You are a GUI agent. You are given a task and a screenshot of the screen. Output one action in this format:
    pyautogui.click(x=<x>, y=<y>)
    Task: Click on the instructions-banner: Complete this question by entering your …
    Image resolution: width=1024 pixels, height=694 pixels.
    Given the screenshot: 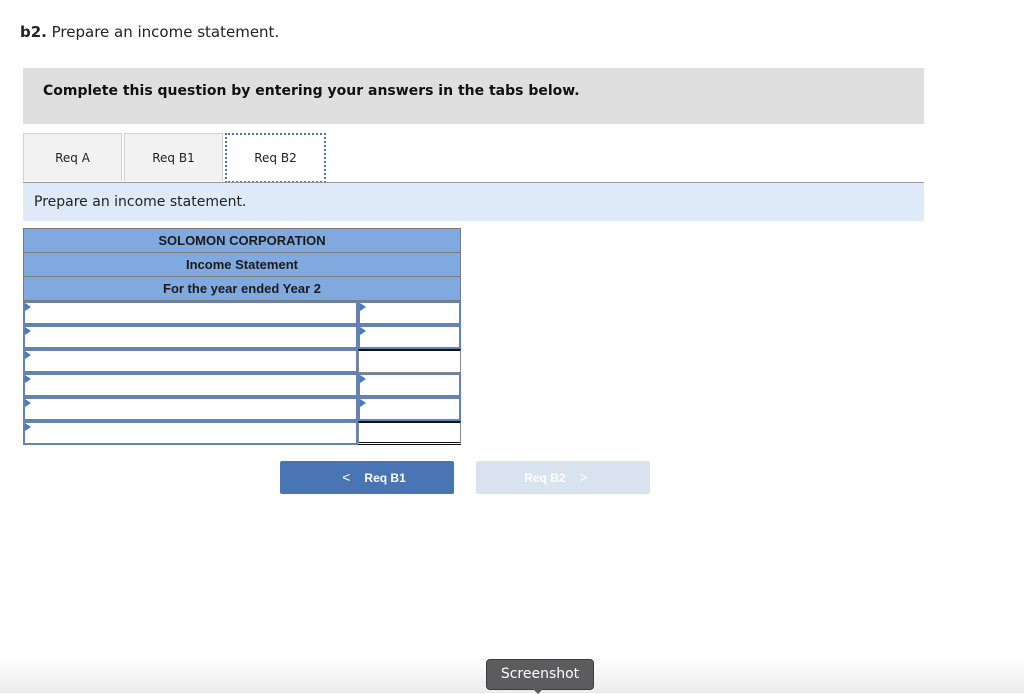 What is the action you would take?
    pyautogui.click(x=473, y=96)
    